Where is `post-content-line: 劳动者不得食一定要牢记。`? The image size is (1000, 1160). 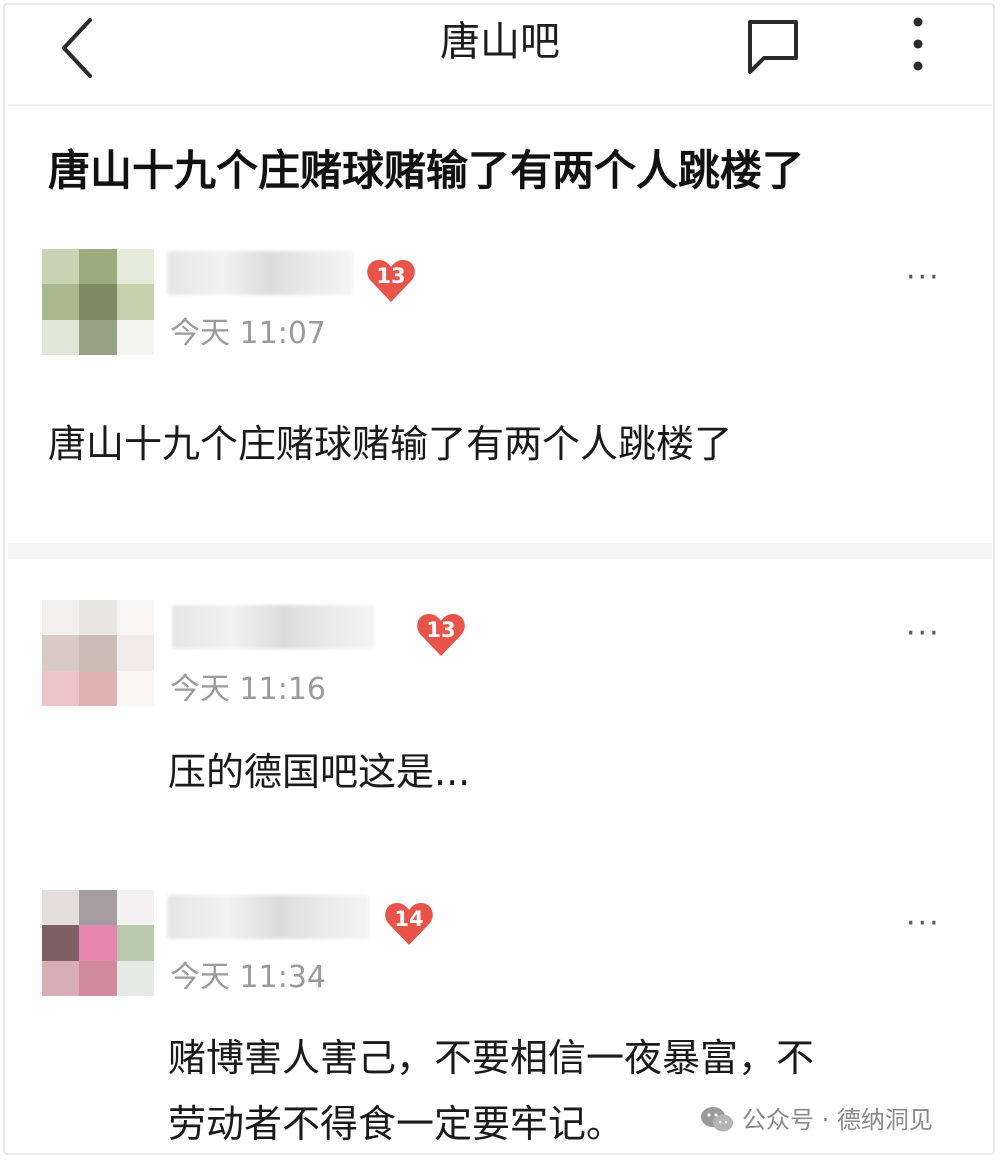
post-content-line: 劳动者不得食一定要牢记。 is located at coordinates (396, 1124).